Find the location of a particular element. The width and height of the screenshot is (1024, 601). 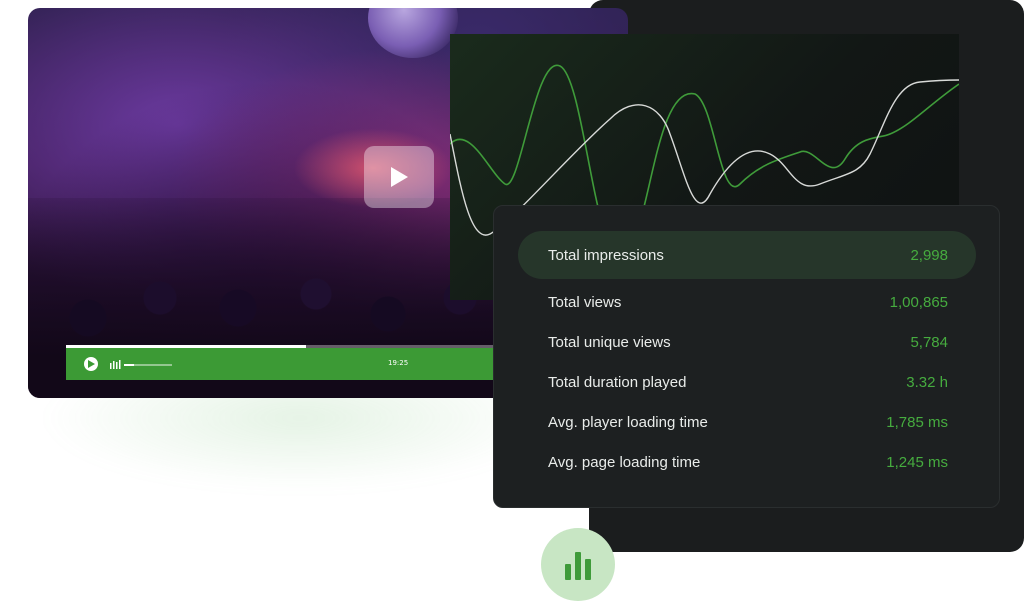

play-overlay-button is located at coordinates (399, 177).